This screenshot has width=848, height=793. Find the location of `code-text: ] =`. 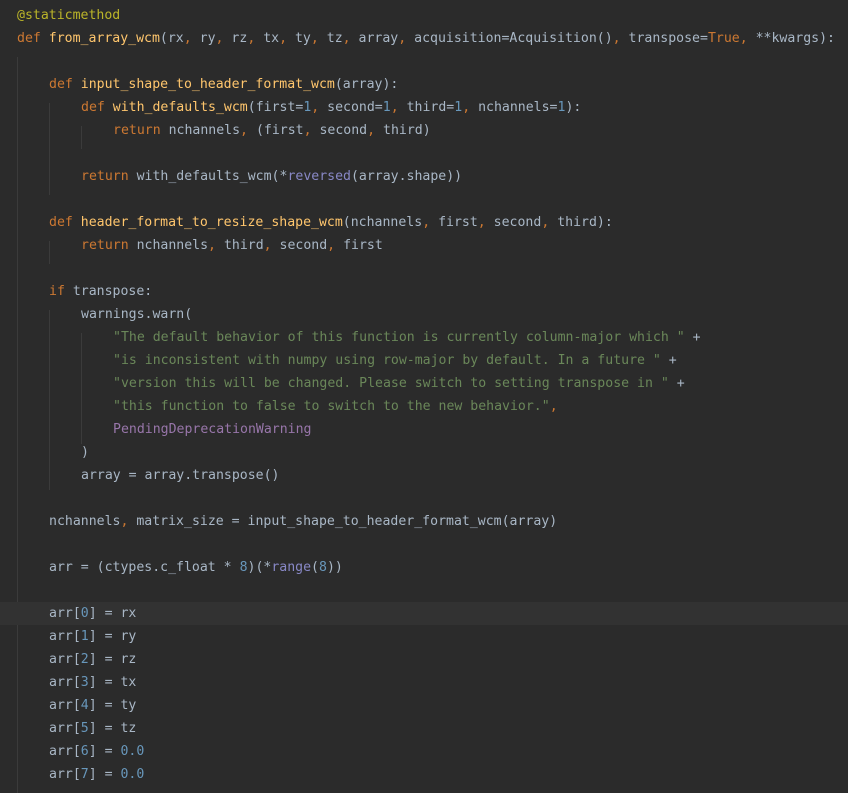

code-text: ] = is located at coordinates (104, 751).